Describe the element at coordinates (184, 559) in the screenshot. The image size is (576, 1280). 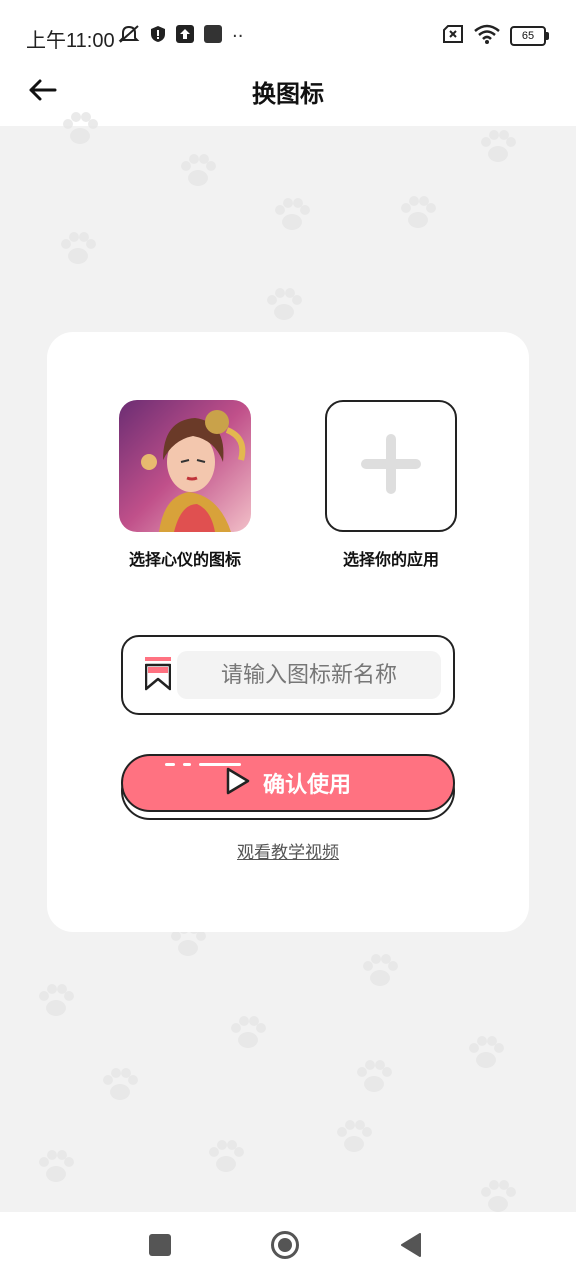
I see `chosen-icon-label: 选择心仪的图标` at that location.